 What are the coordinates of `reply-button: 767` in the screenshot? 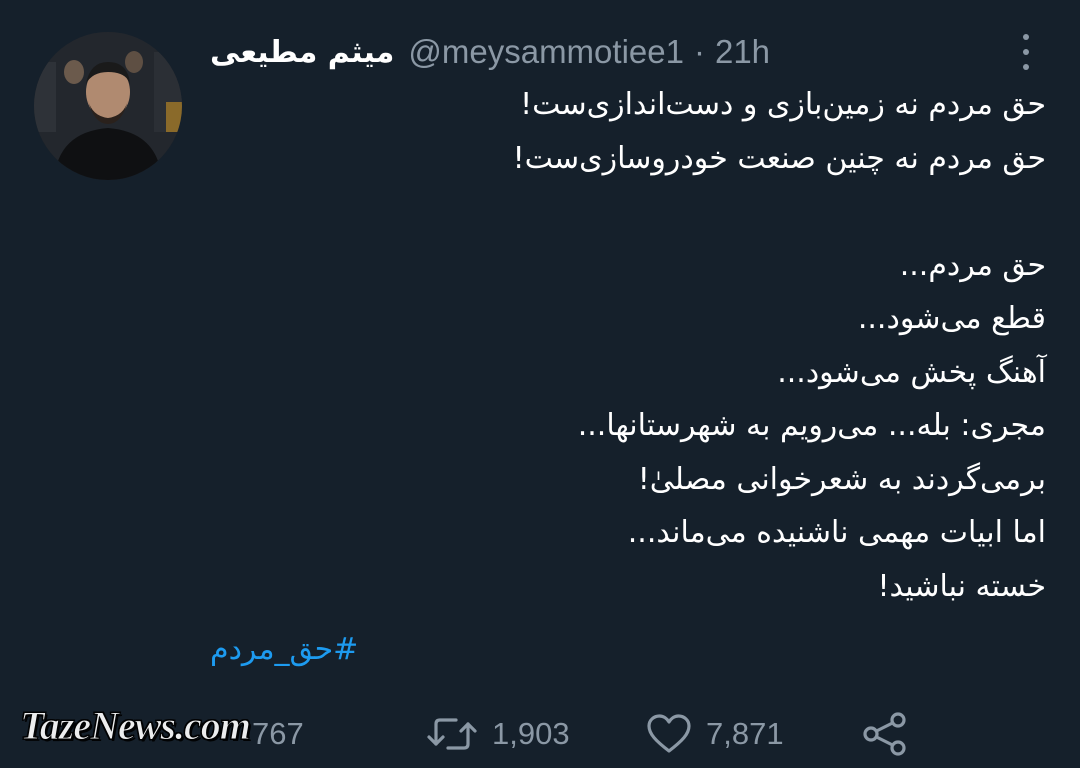 It's located at (271, 734).